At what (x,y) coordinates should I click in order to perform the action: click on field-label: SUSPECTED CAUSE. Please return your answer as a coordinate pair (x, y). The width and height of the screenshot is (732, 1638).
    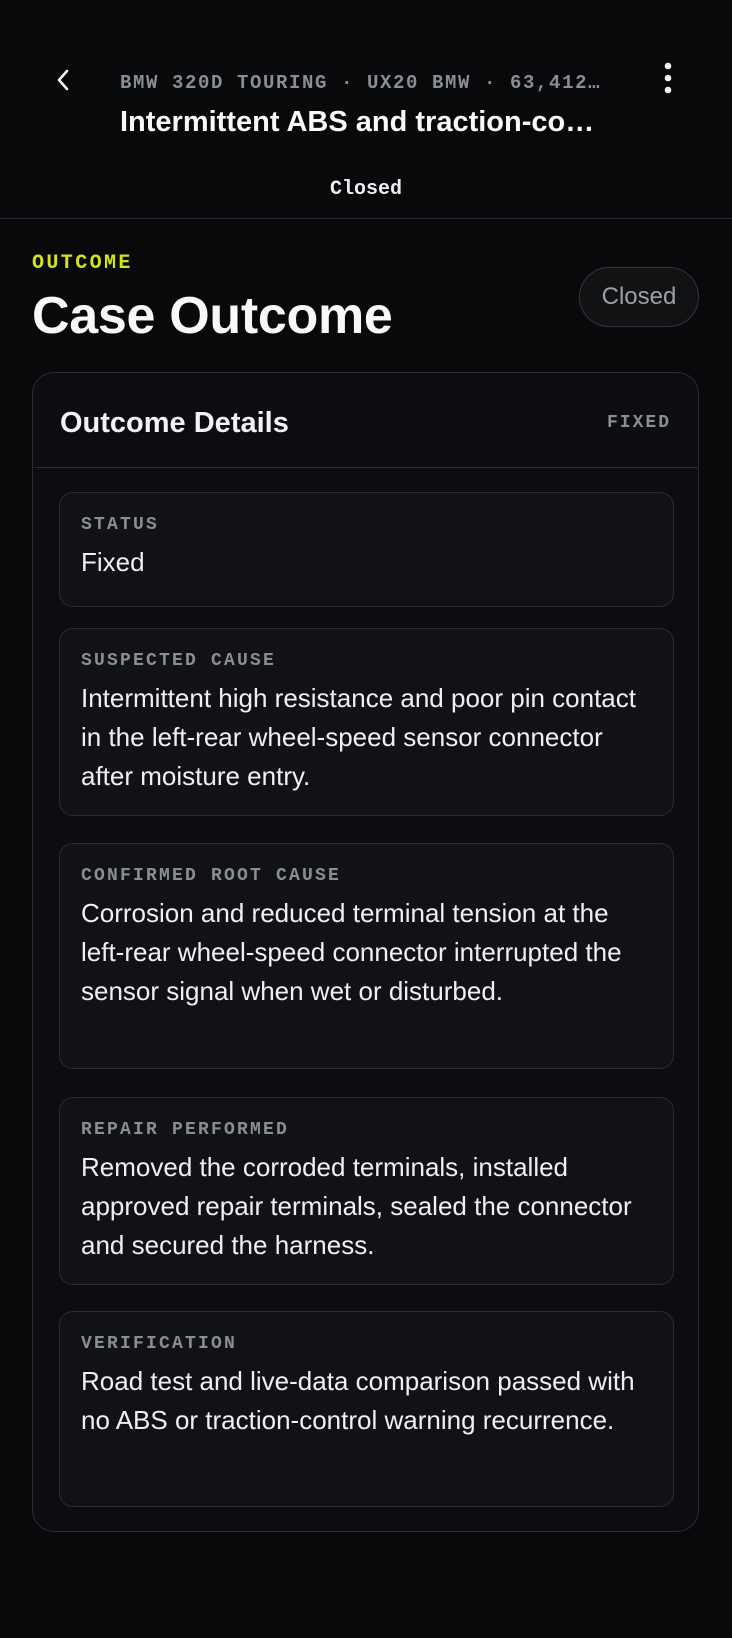
    Looking at the image, I should click on (179, 661).